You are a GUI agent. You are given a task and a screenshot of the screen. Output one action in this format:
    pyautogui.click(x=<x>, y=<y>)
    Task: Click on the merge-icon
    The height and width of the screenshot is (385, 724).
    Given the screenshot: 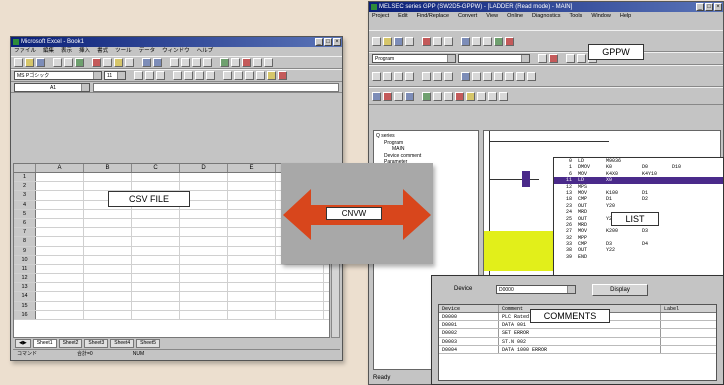 What is the action you would take?
    pyautogui.click(x=210, y=75)
    